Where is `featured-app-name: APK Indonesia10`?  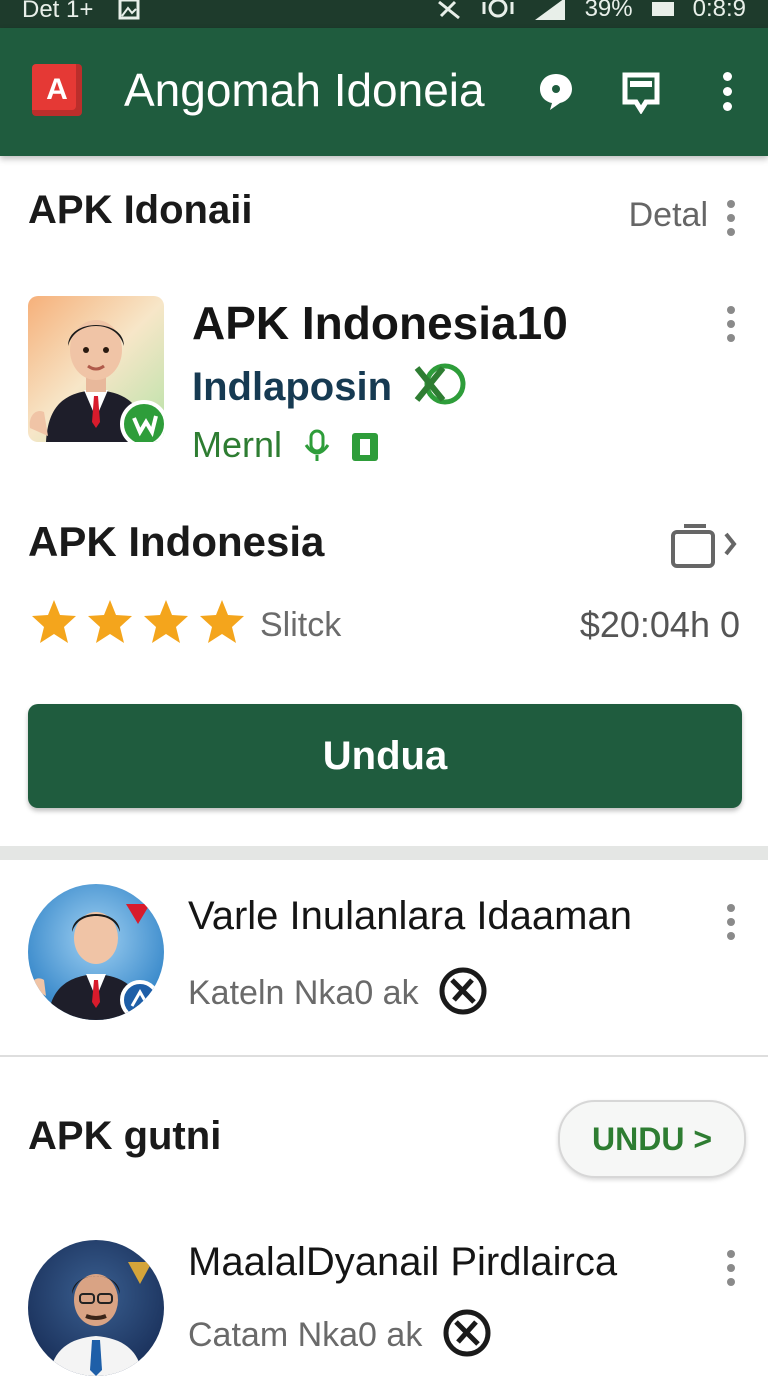
featured-app-name: APK Indonesia10 is located at coordinates (380, 323).